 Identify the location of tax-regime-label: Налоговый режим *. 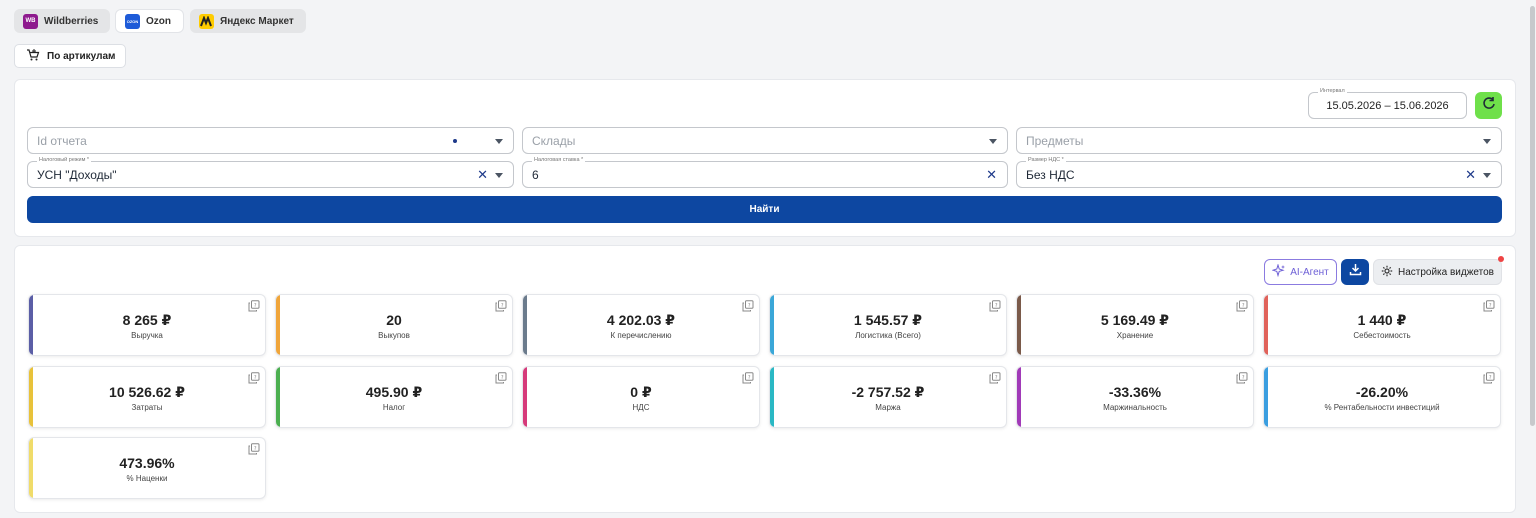
(64, 160).